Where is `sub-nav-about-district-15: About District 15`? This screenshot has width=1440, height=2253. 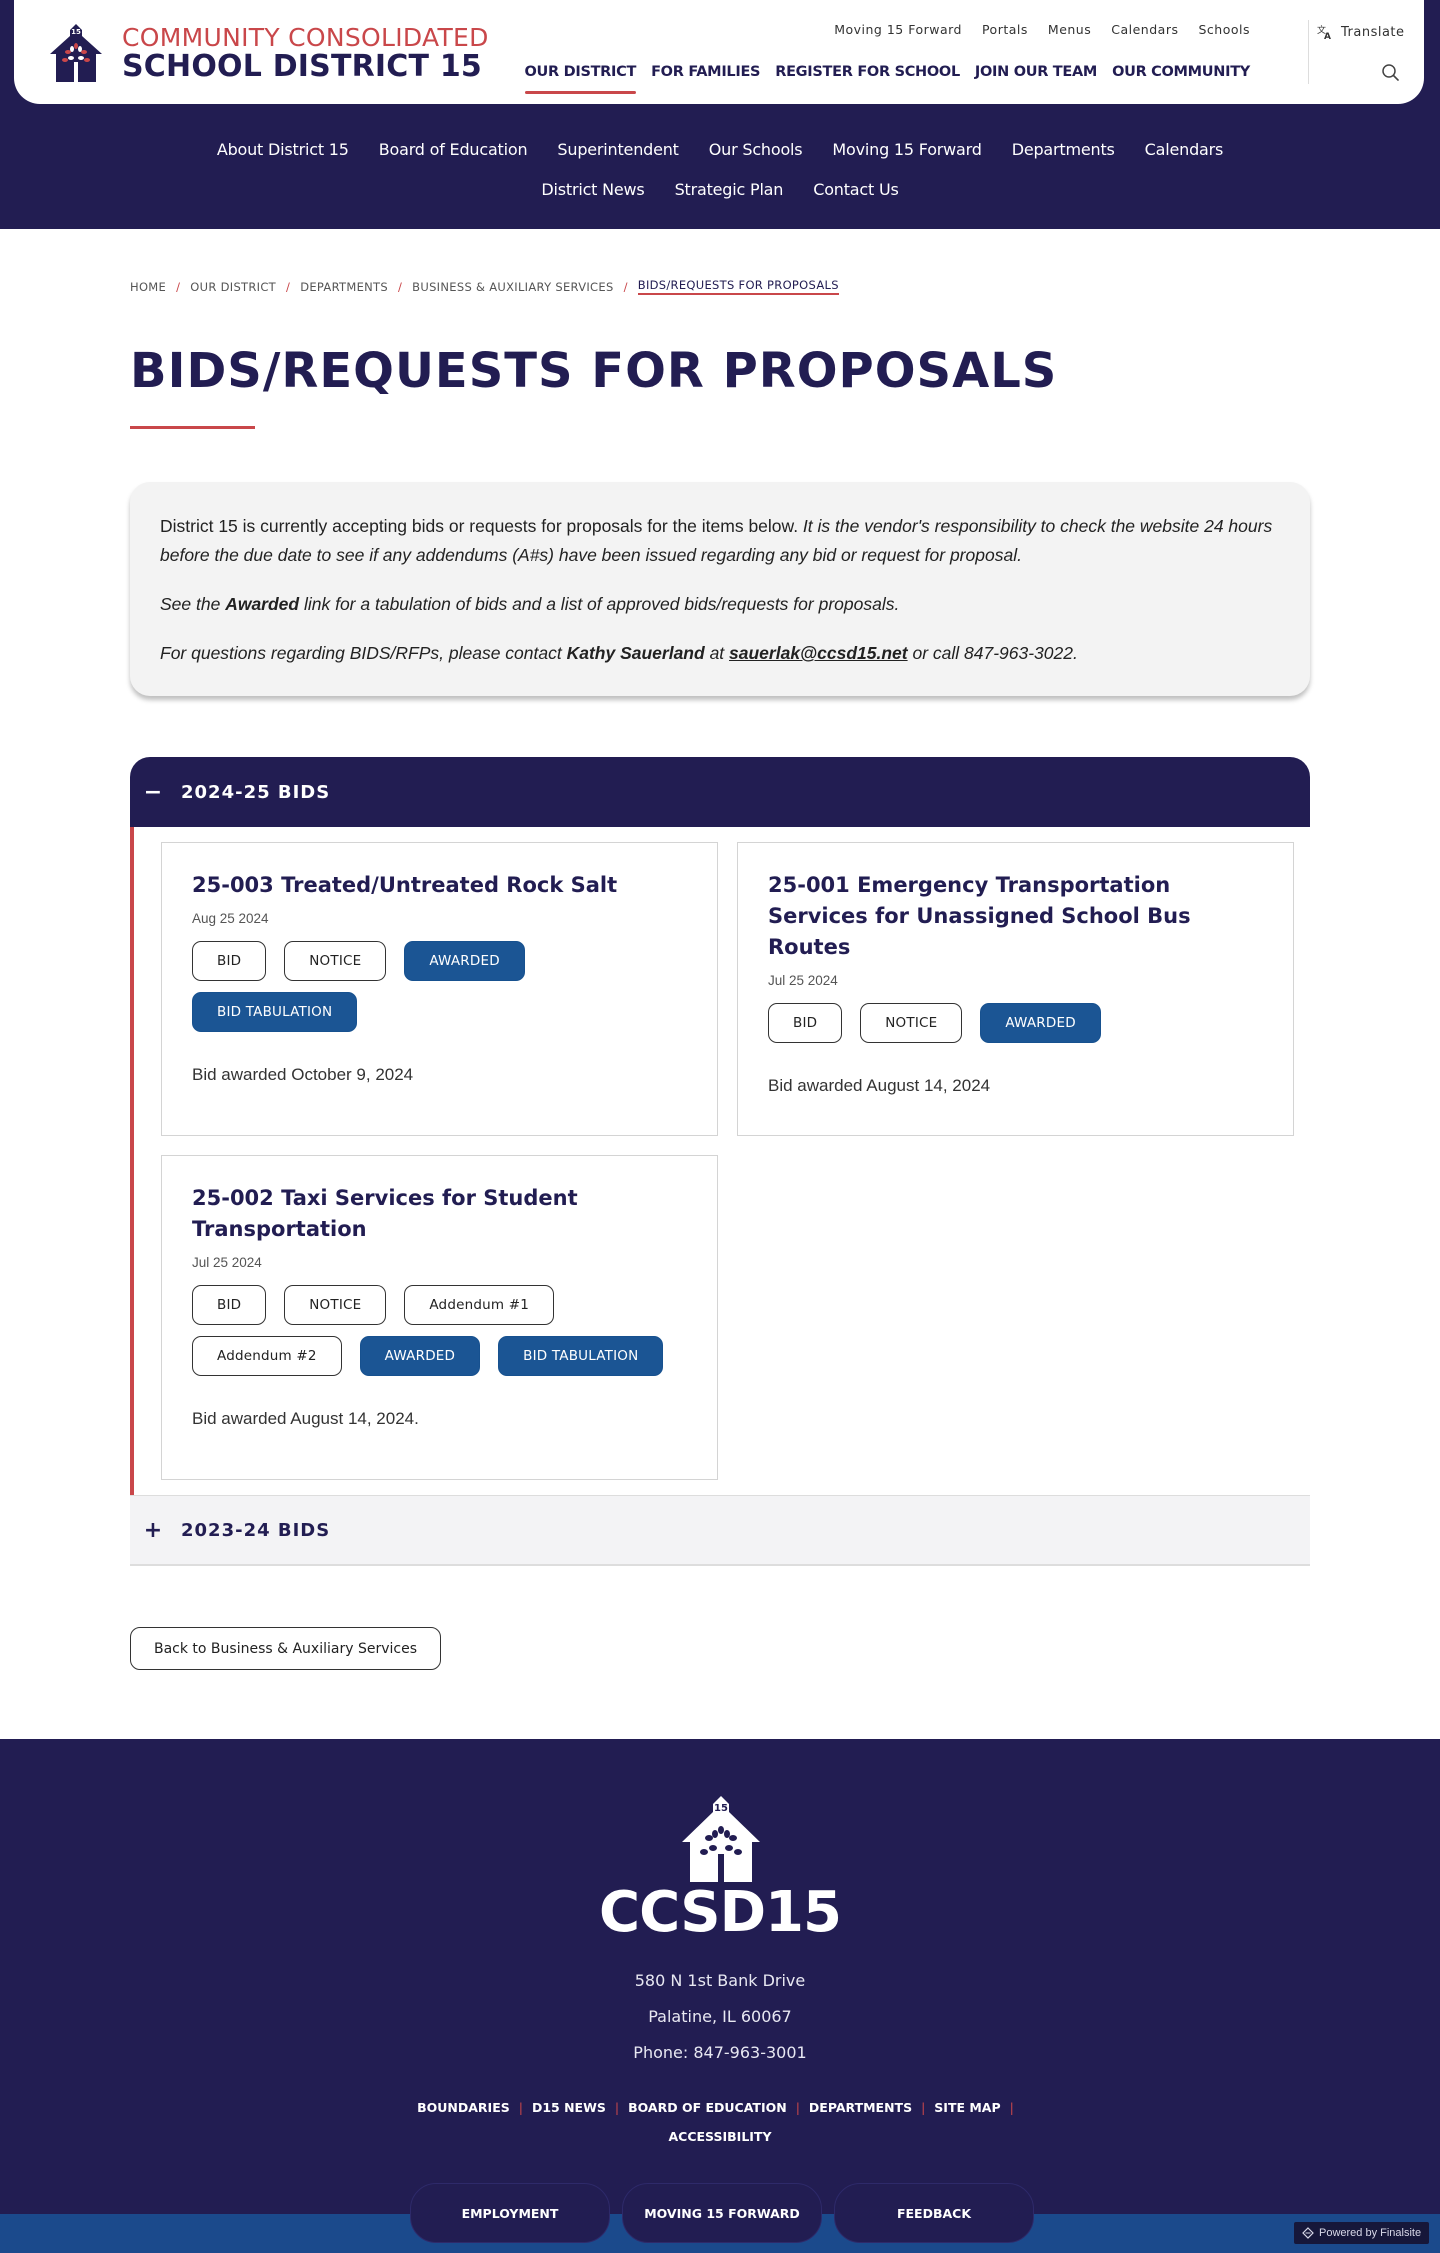 sub-nav-about-district-15: About District 15 is located at coordinates (283, 150).